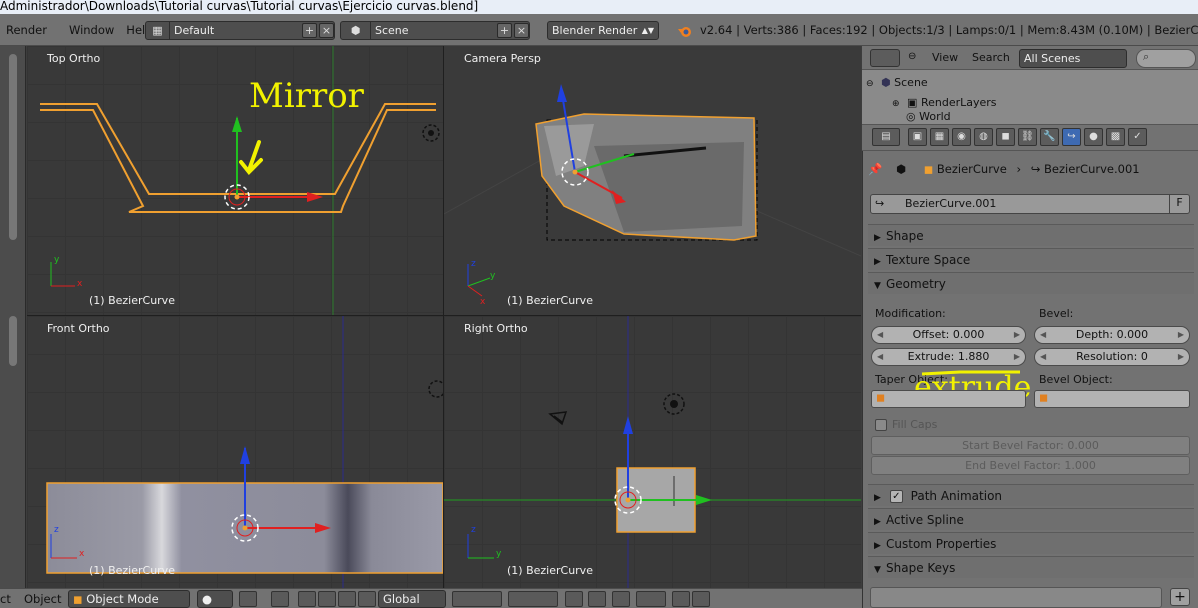 The image size is (1198, 608). Describe the element at coordinates (347, 599) in the screenshot. I see `rotate-icon` at that location.